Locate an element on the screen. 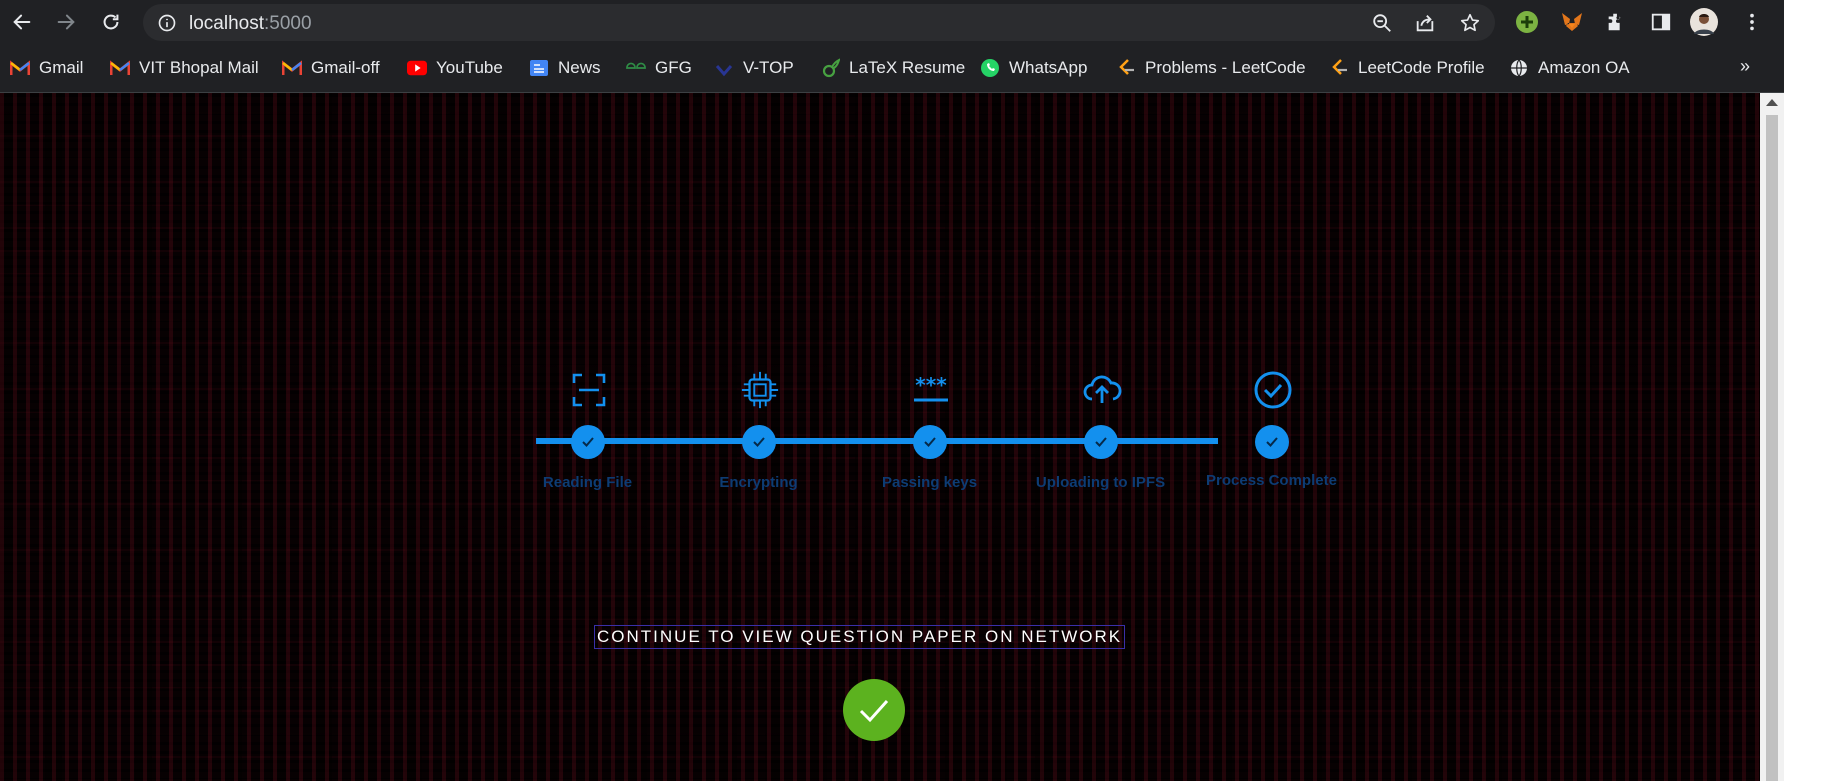 This screenshot has width=1846, height=781. bookmark-gfg: GFG is located at coordinates (659, 68).